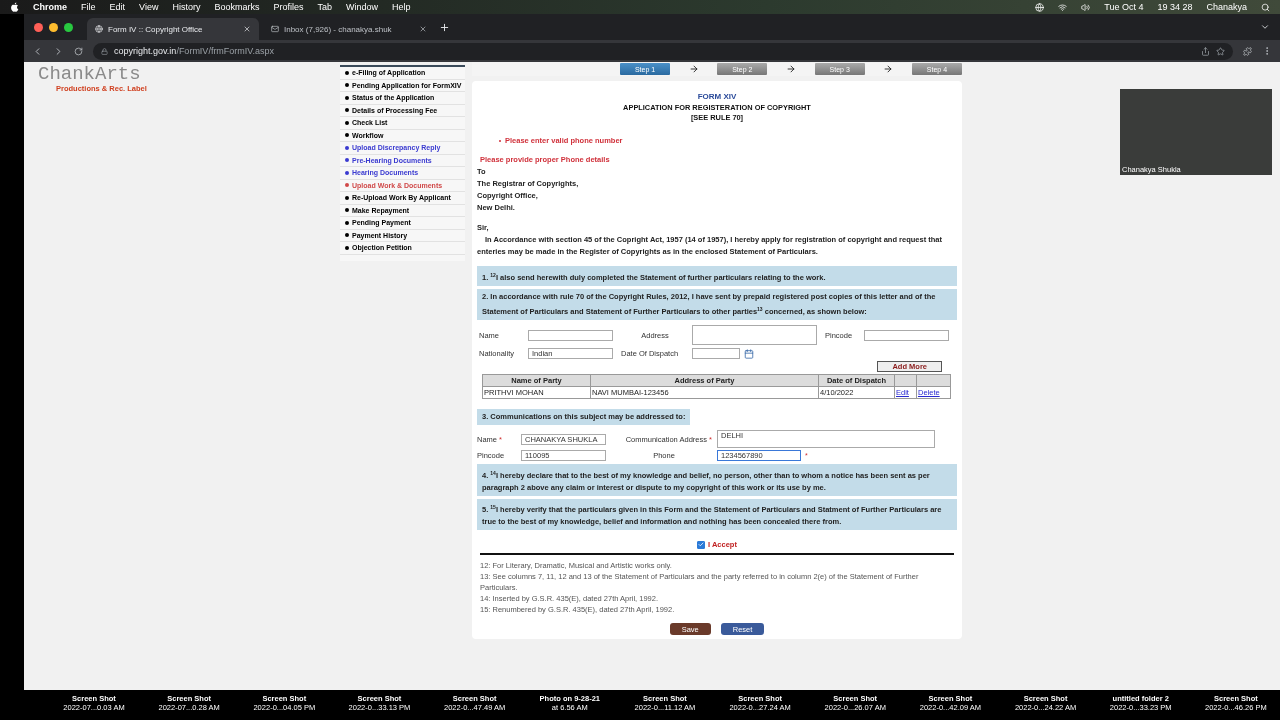 The width and height of the screenshot is (1280, 720). I want to click on menu-item: Help, so click(401, 7).